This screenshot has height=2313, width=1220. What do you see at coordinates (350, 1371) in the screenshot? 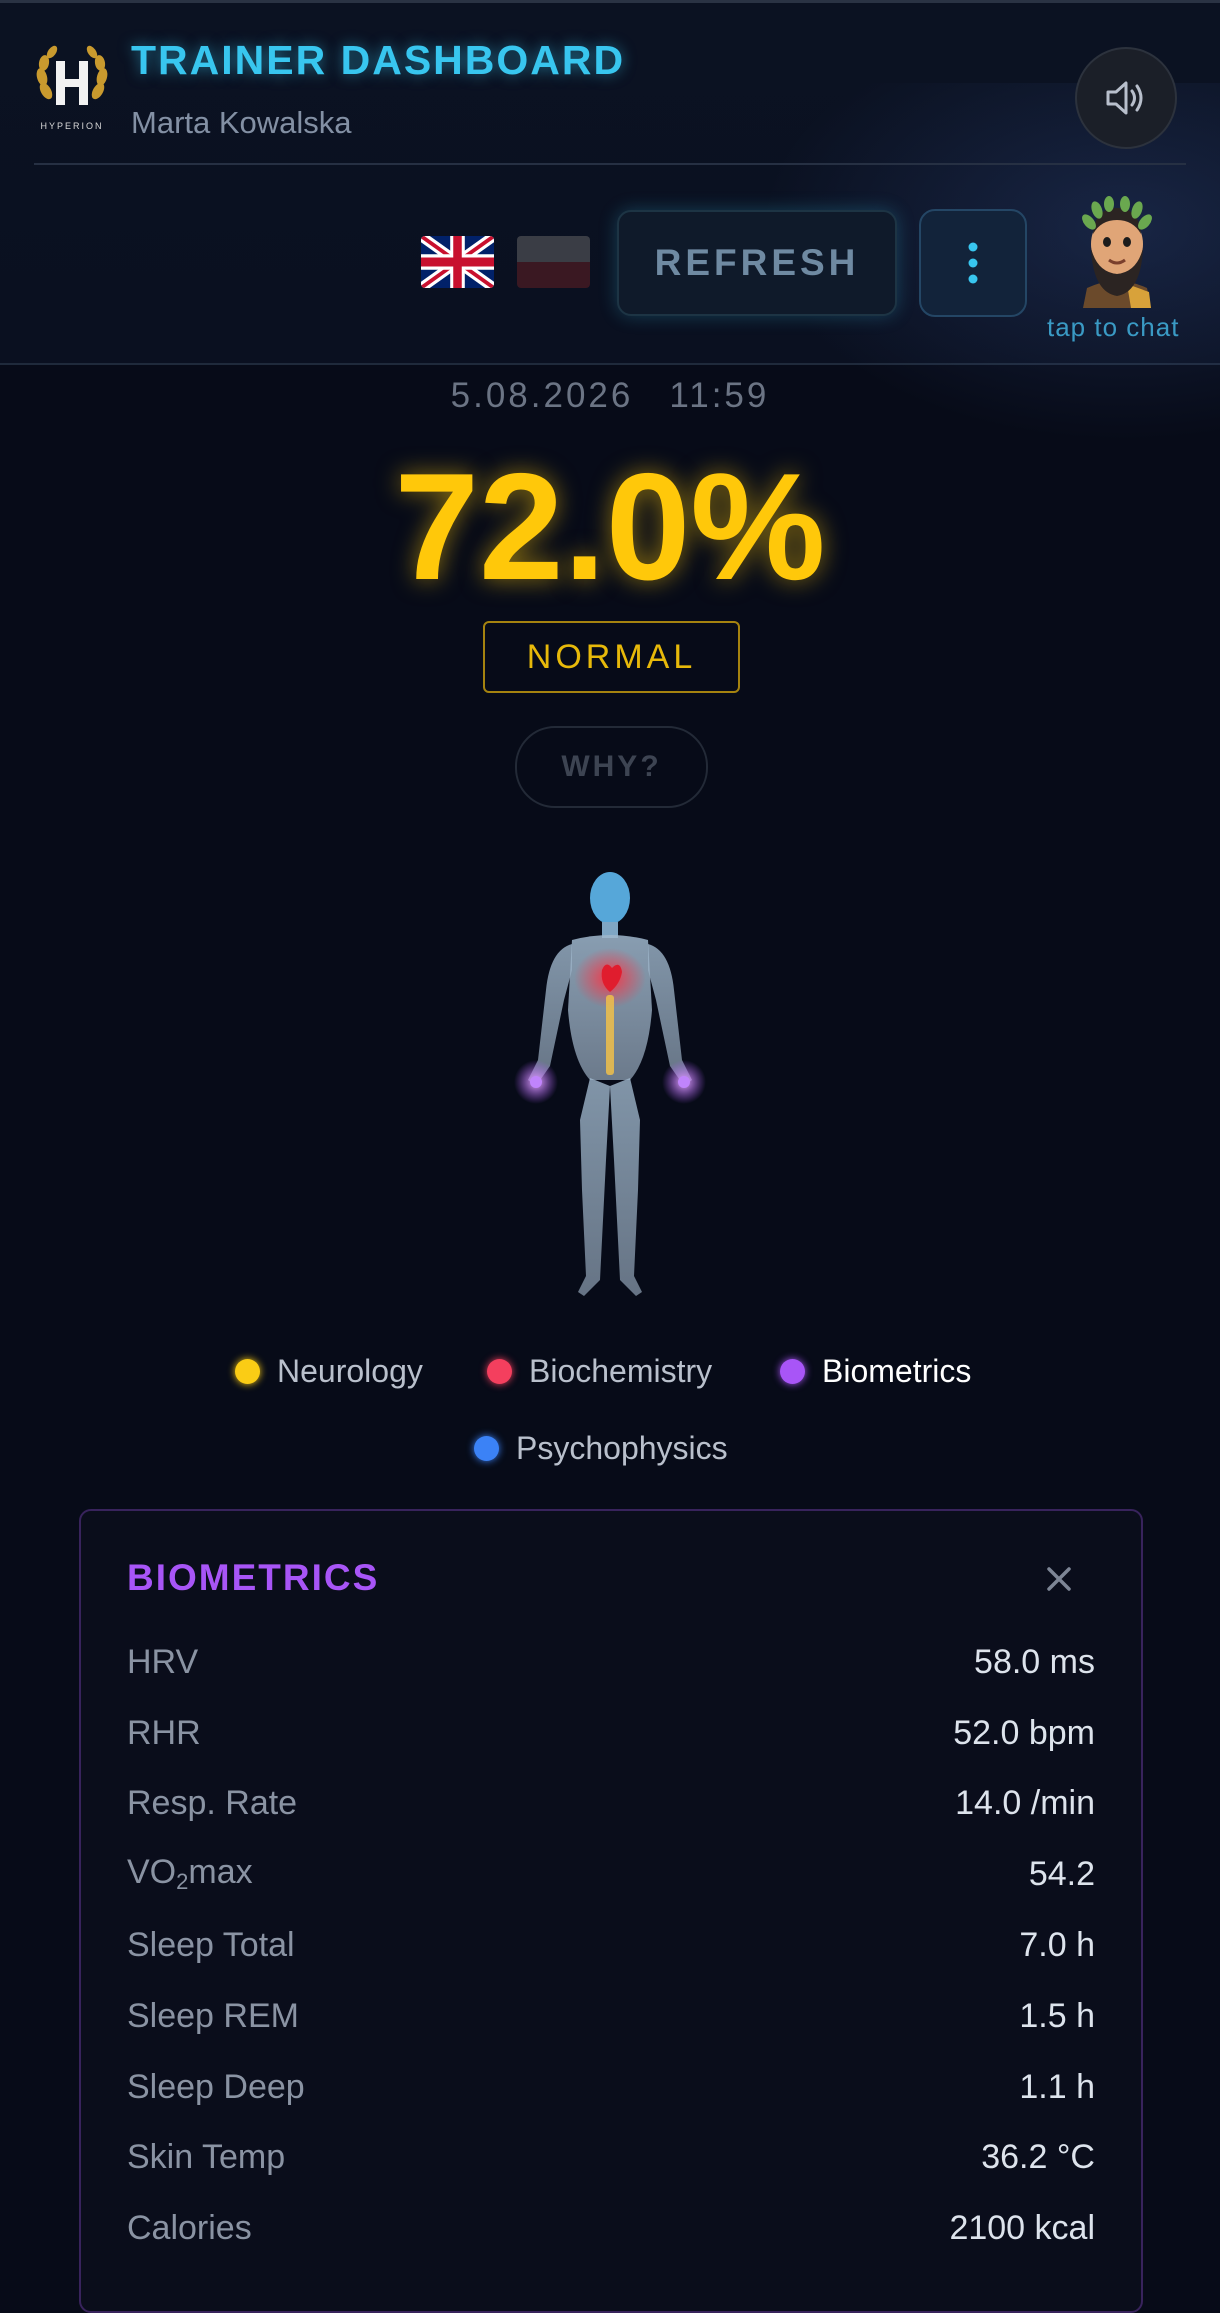
I see `legend-label: Neurology` at bounding box center [350, 1371].